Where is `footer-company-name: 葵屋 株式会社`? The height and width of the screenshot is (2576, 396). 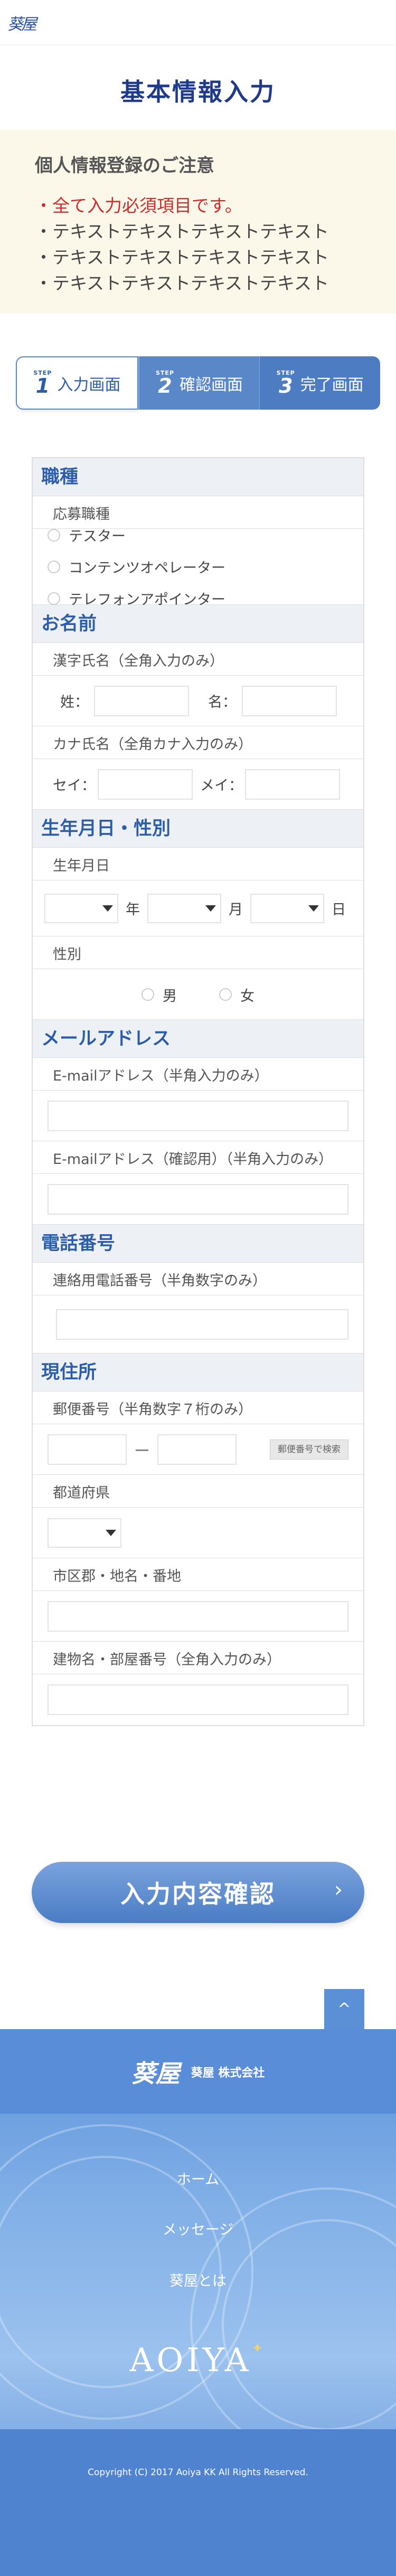
footer-company-name: 葵屋 株式会社 is located at coordinates (228, 2073).